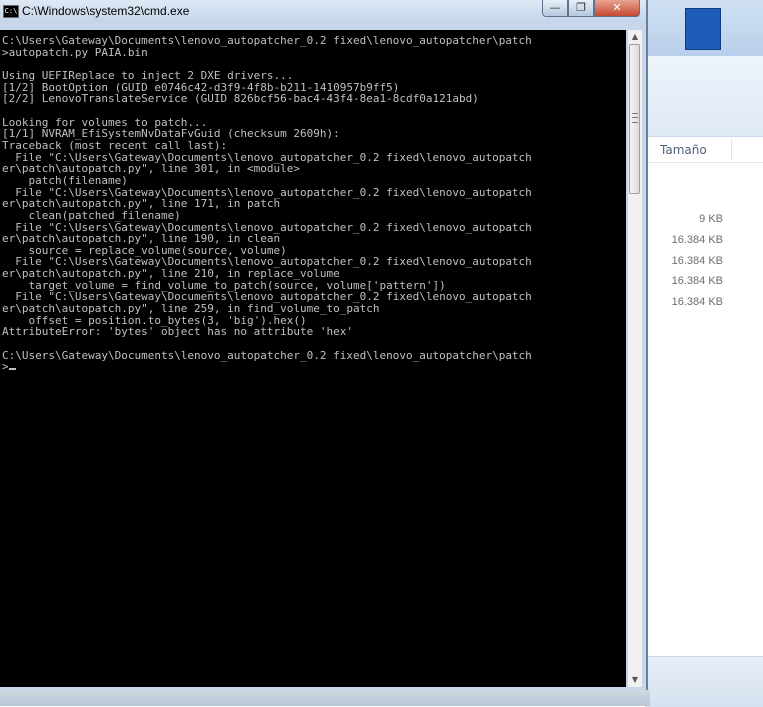 The height and width of the screenshot is (707, 763). I want to click on vertical-scrollbar: ▲ ▼, so click(634, 358).